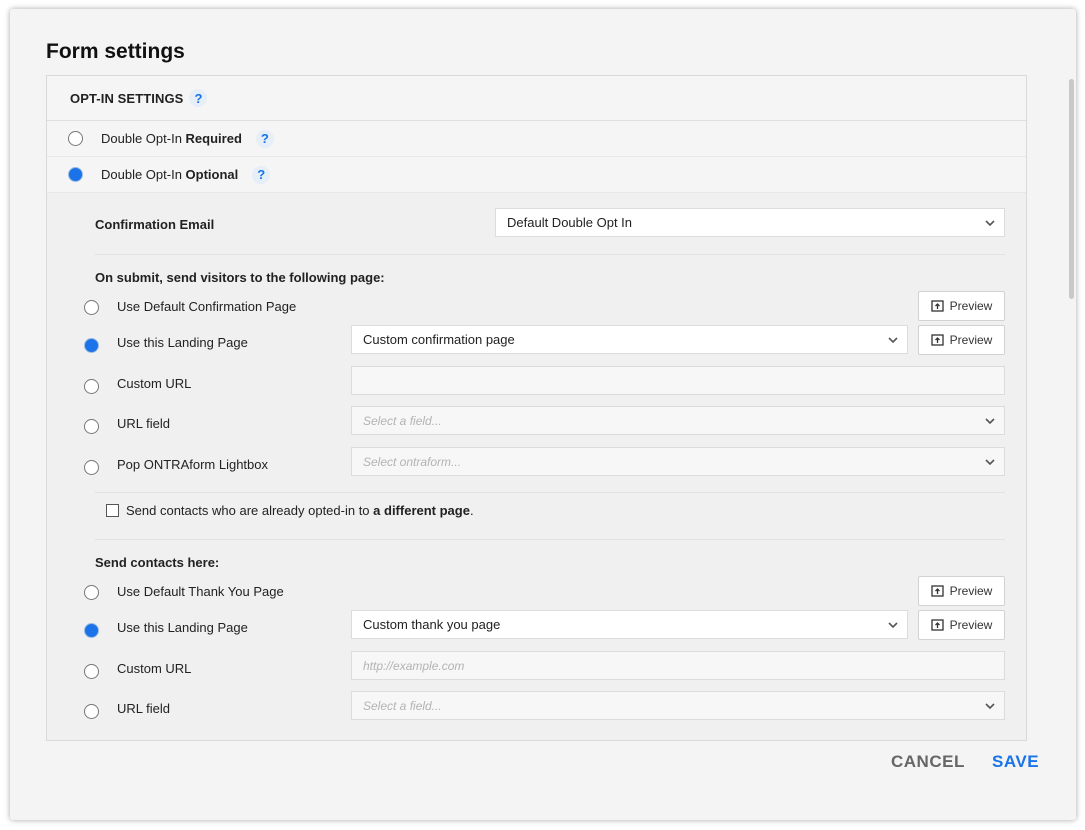 This screenshot has width=1085, height=830. Describe the element at coordinates (91, 711) in the screenshot. I see `radio-thank-you-url-field` at that location.